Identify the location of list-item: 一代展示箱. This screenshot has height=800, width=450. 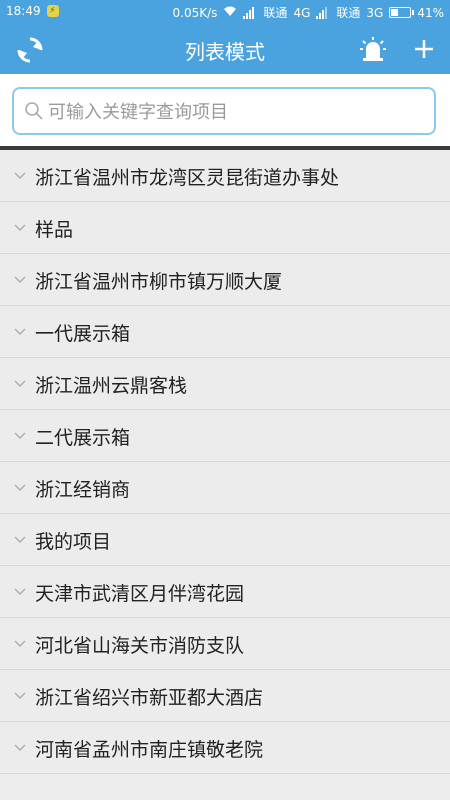
(225, 332).